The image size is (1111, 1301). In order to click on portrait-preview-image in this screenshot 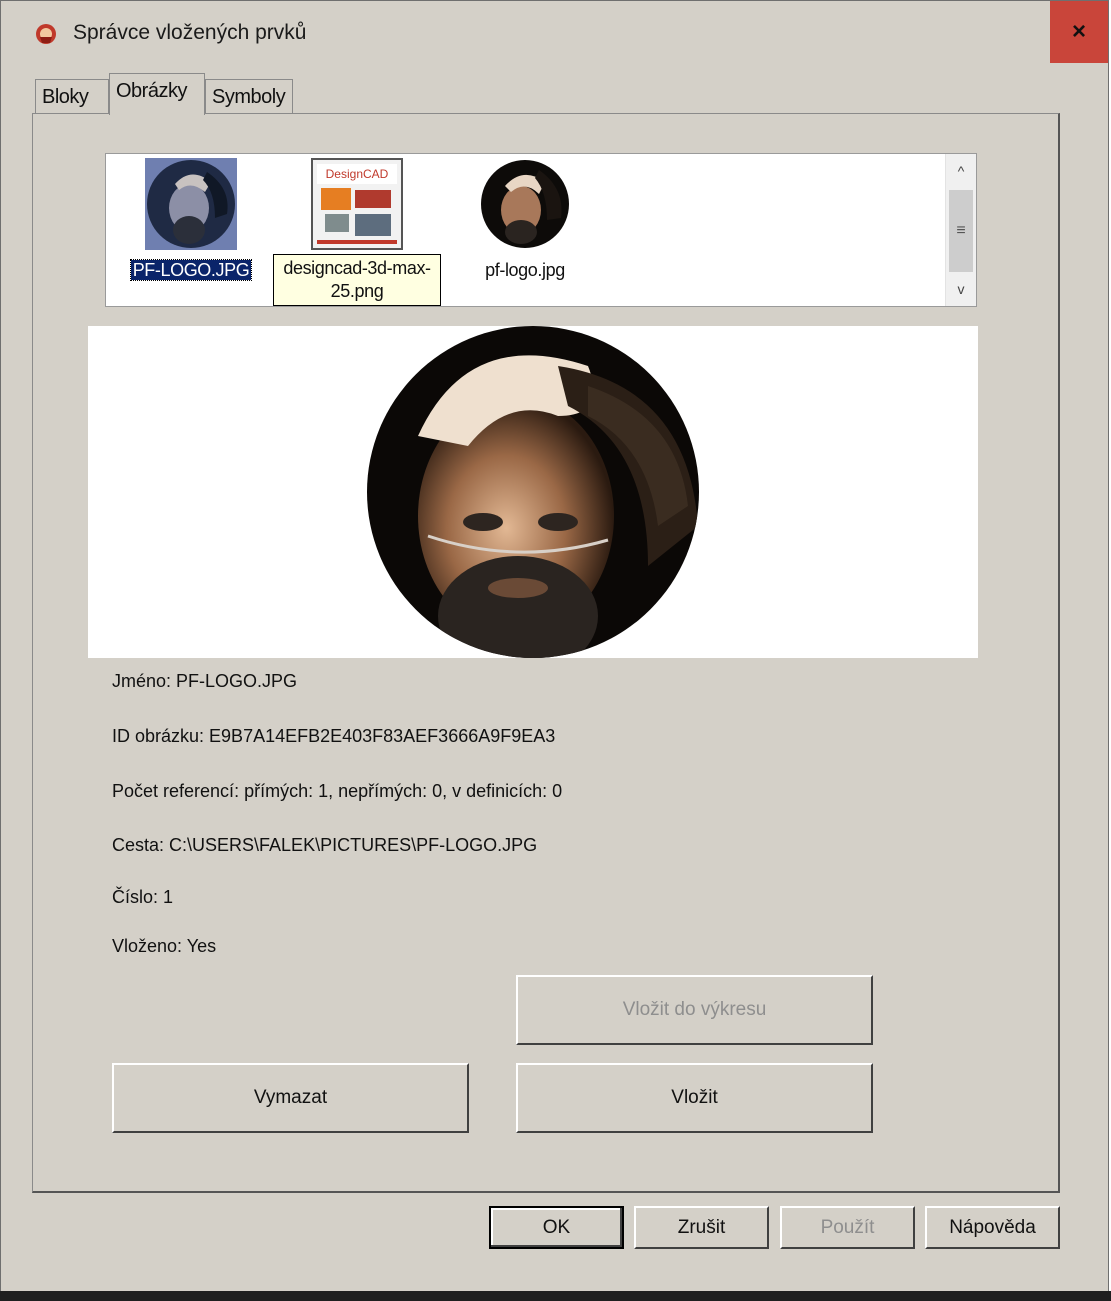, I will do `click(533, 492)`.